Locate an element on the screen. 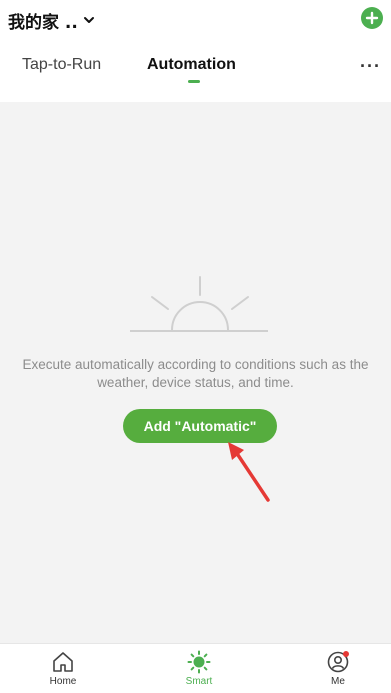 The height and width of the screenshot is (693, 391). chevron-down-icon is located at coordinates (88, 20).